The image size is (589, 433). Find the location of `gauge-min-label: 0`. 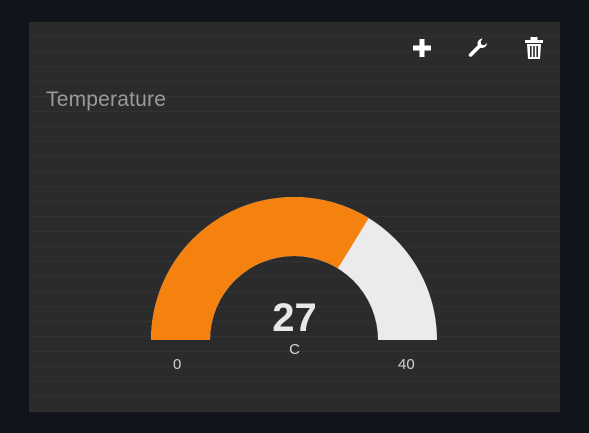

gauge-min-label: 0 is located at coordinates (177, 364).